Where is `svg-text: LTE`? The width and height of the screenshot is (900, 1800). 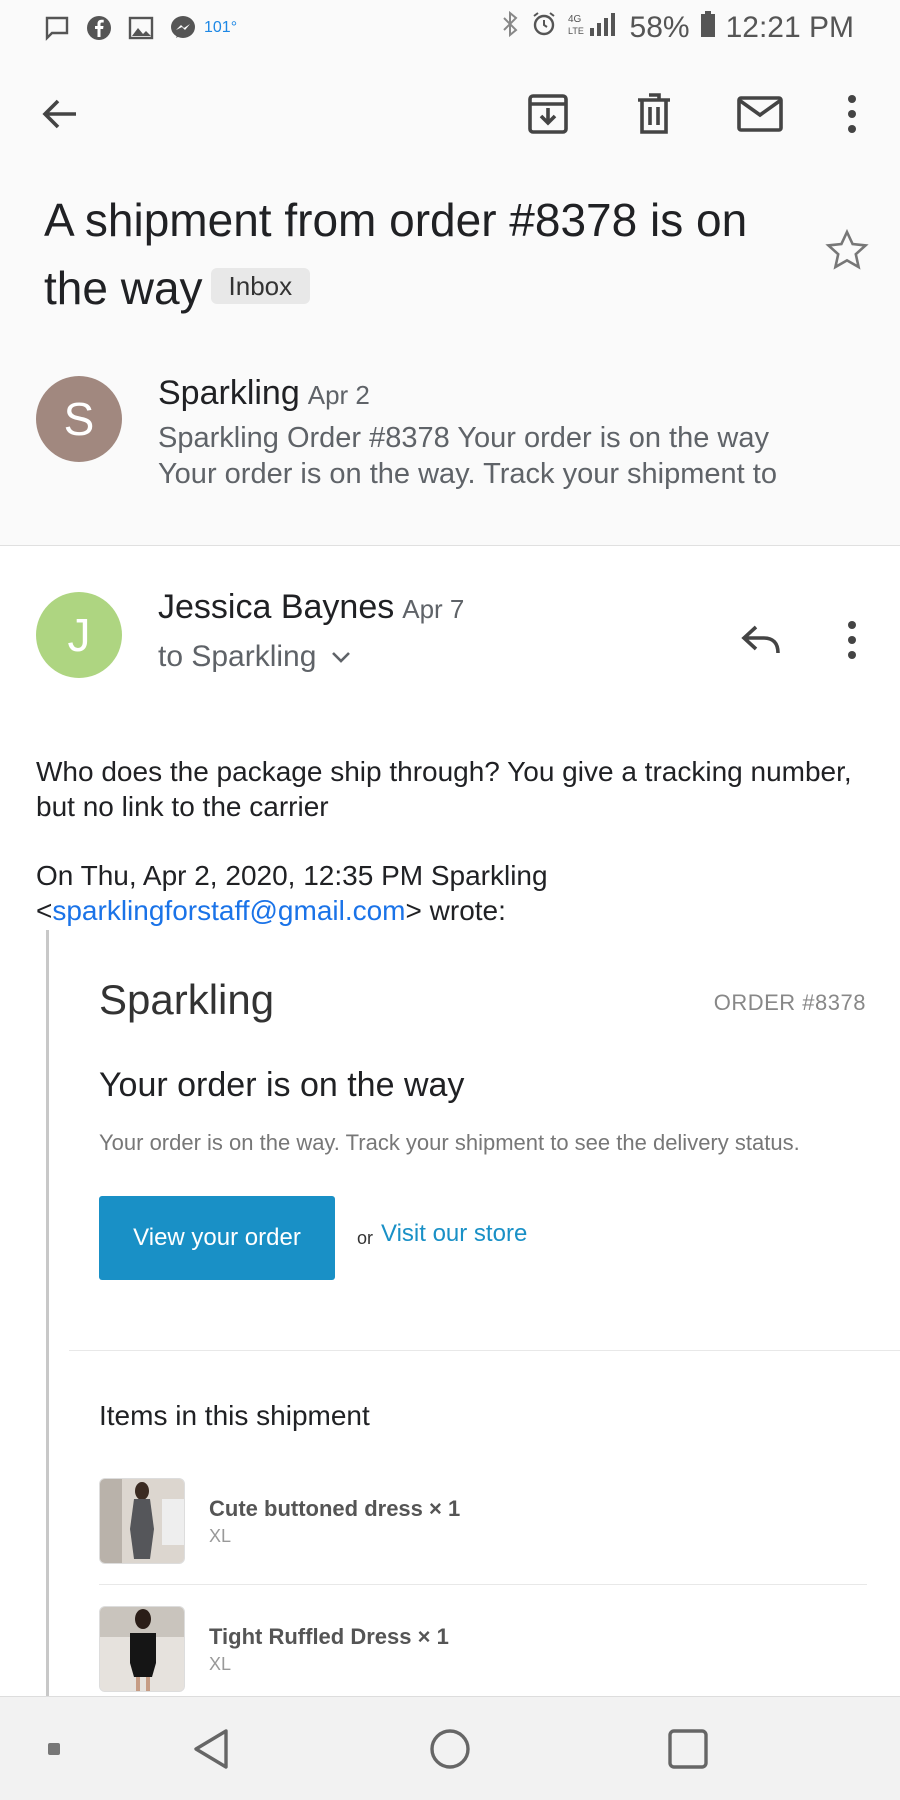 svg-text: LTE is located at coordinates (576, 31).